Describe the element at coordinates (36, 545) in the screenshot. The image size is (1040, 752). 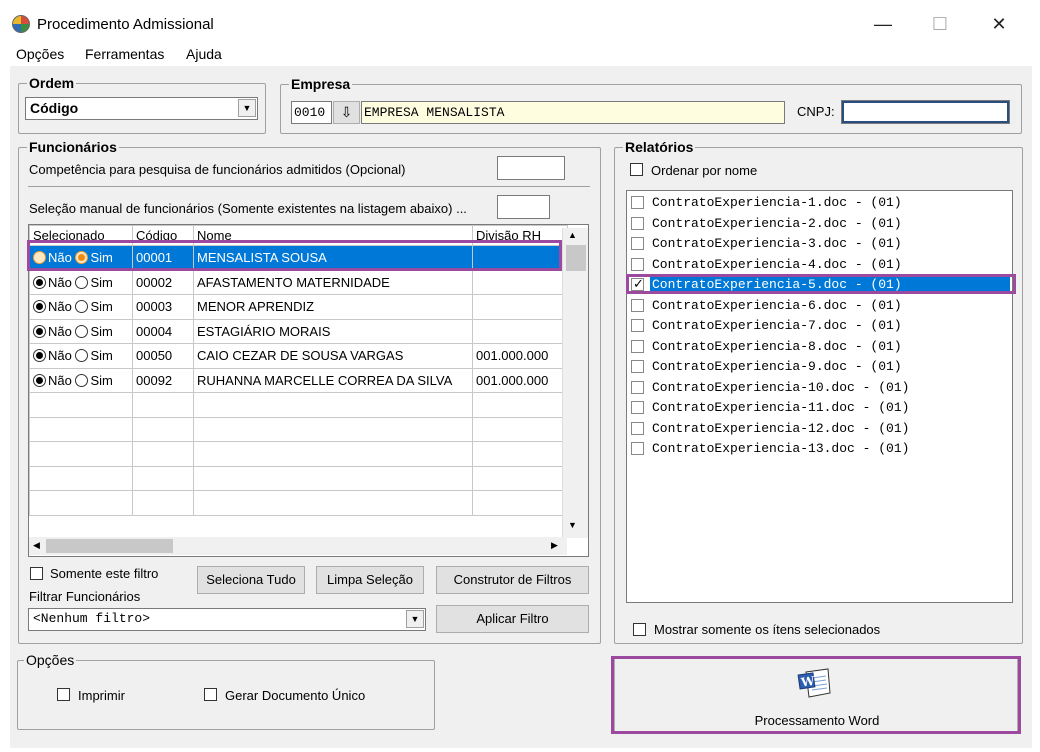
I see `scroll-left-icon: ◀` at that location.